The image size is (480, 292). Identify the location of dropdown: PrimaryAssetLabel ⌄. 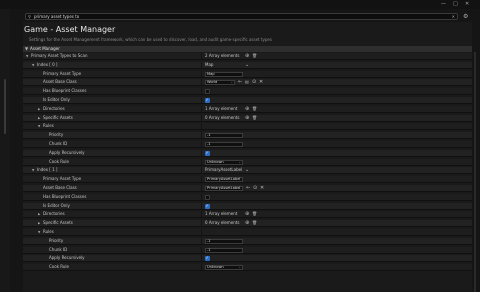
(224, 188).